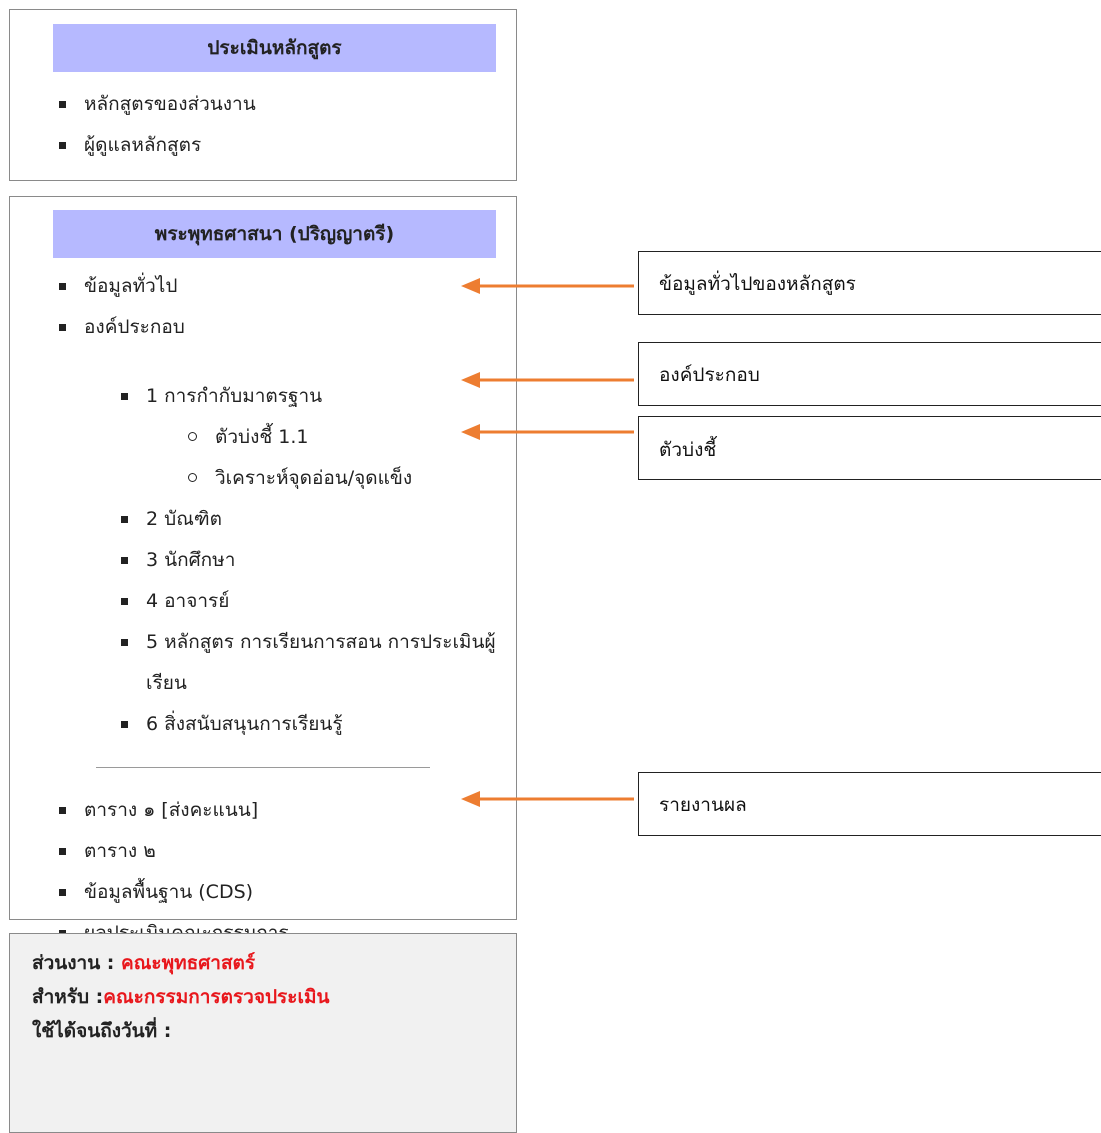 This screenshot has width=1101, height=1133. What do you see at coordinates (547, 286) in the screenshot?
I see `arrow-general-info` at bounding box center [547, 286].